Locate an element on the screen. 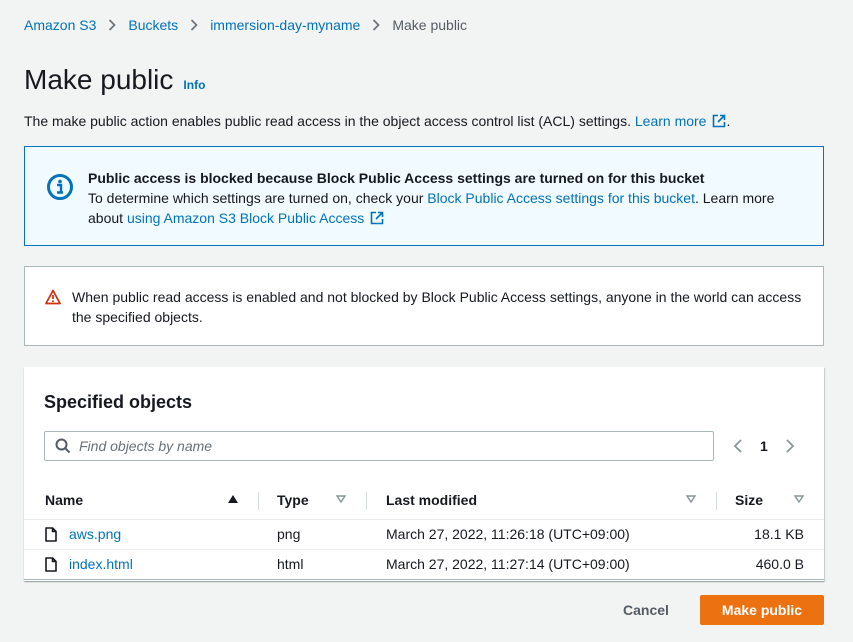 The height and width of the screenshot is (642, 853). learn-more-link: Learn more is located at coordinates (681, 121).